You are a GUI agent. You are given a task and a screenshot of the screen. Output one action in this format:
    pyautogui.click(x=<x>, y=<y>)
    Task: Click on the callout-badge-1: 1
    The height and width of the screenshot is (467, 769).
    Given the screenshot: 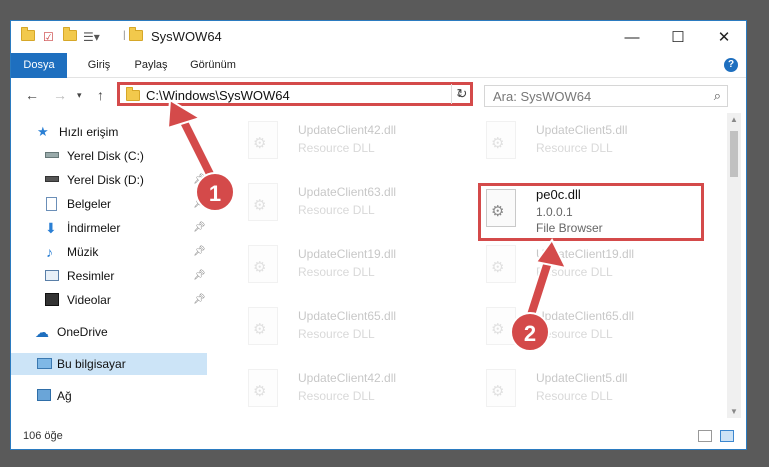 What is the action you would take?
    pyautogui.click(x=215, y=192)
    